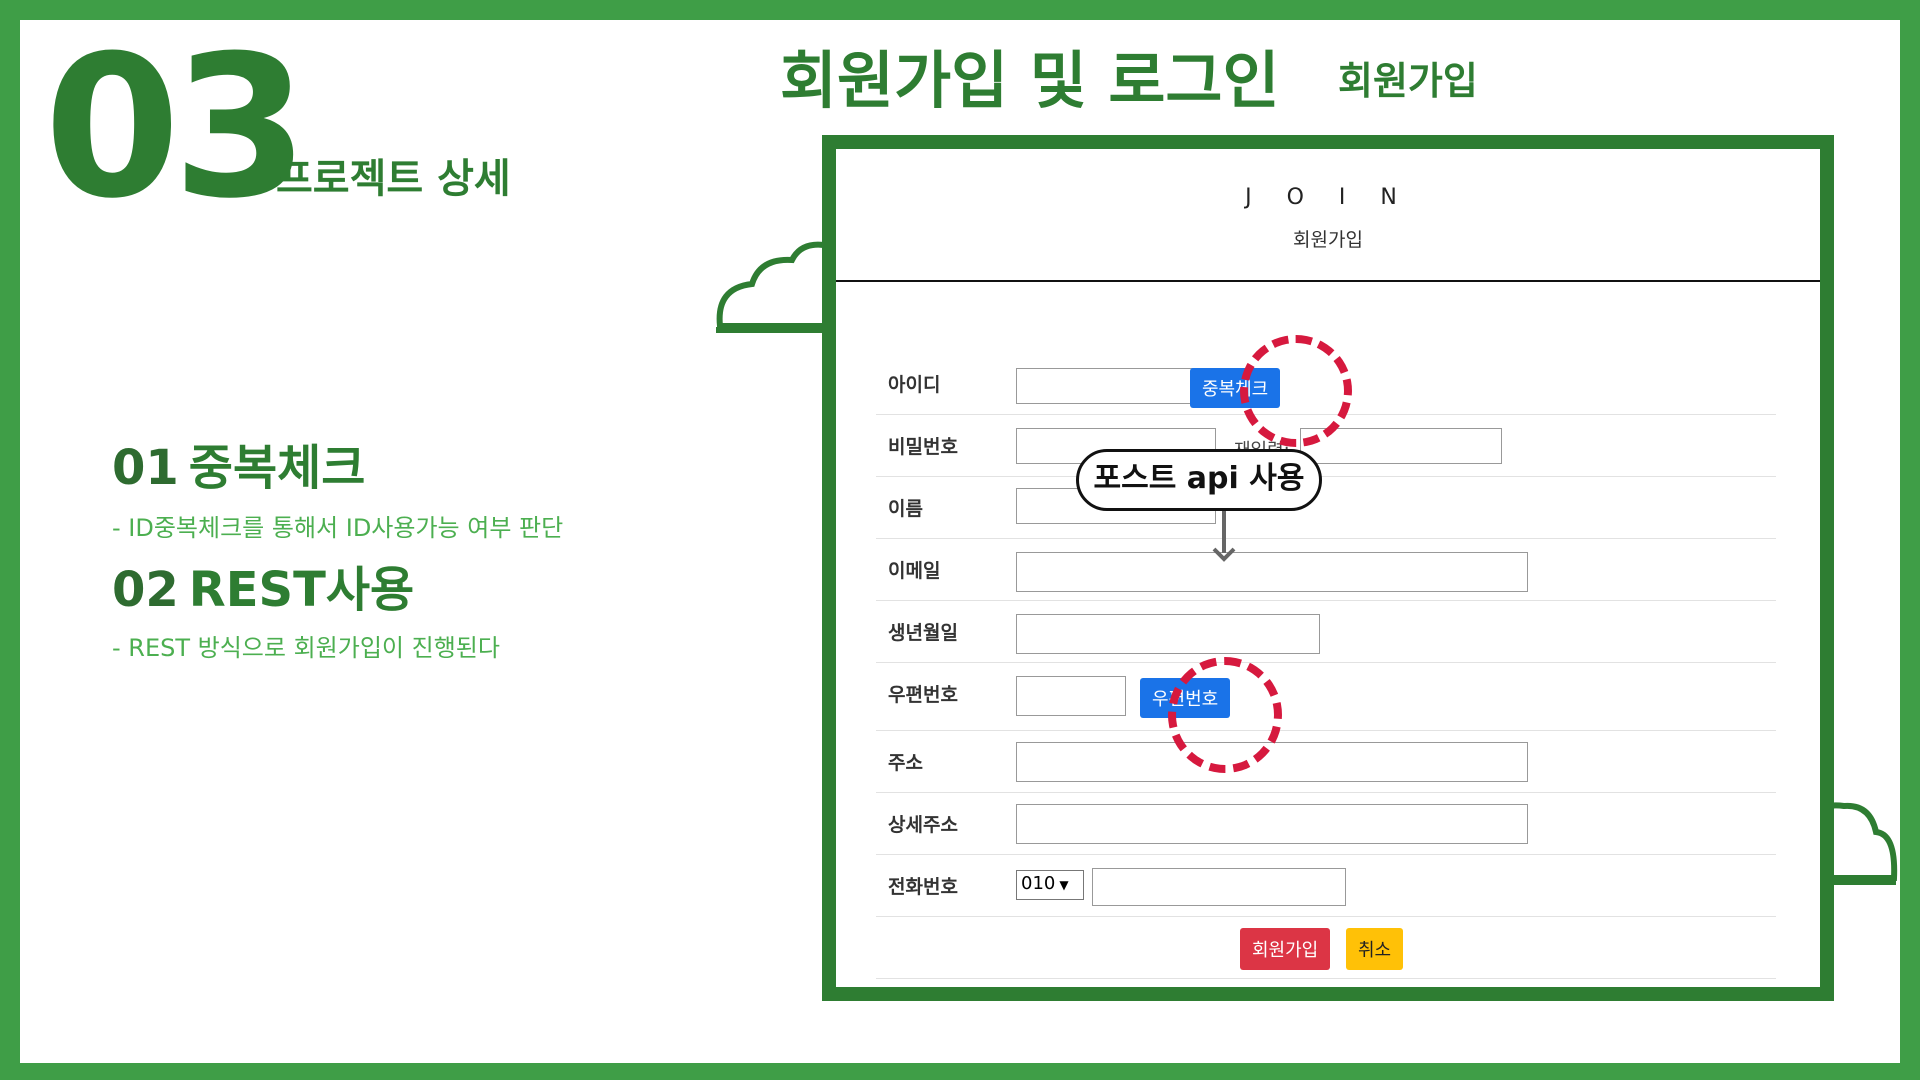 This screenshot has height=1080, width=1920. Describe the element at coordinates (1225, 715) in the screenshot. I see `highlight-circle-zipcode` at that location.